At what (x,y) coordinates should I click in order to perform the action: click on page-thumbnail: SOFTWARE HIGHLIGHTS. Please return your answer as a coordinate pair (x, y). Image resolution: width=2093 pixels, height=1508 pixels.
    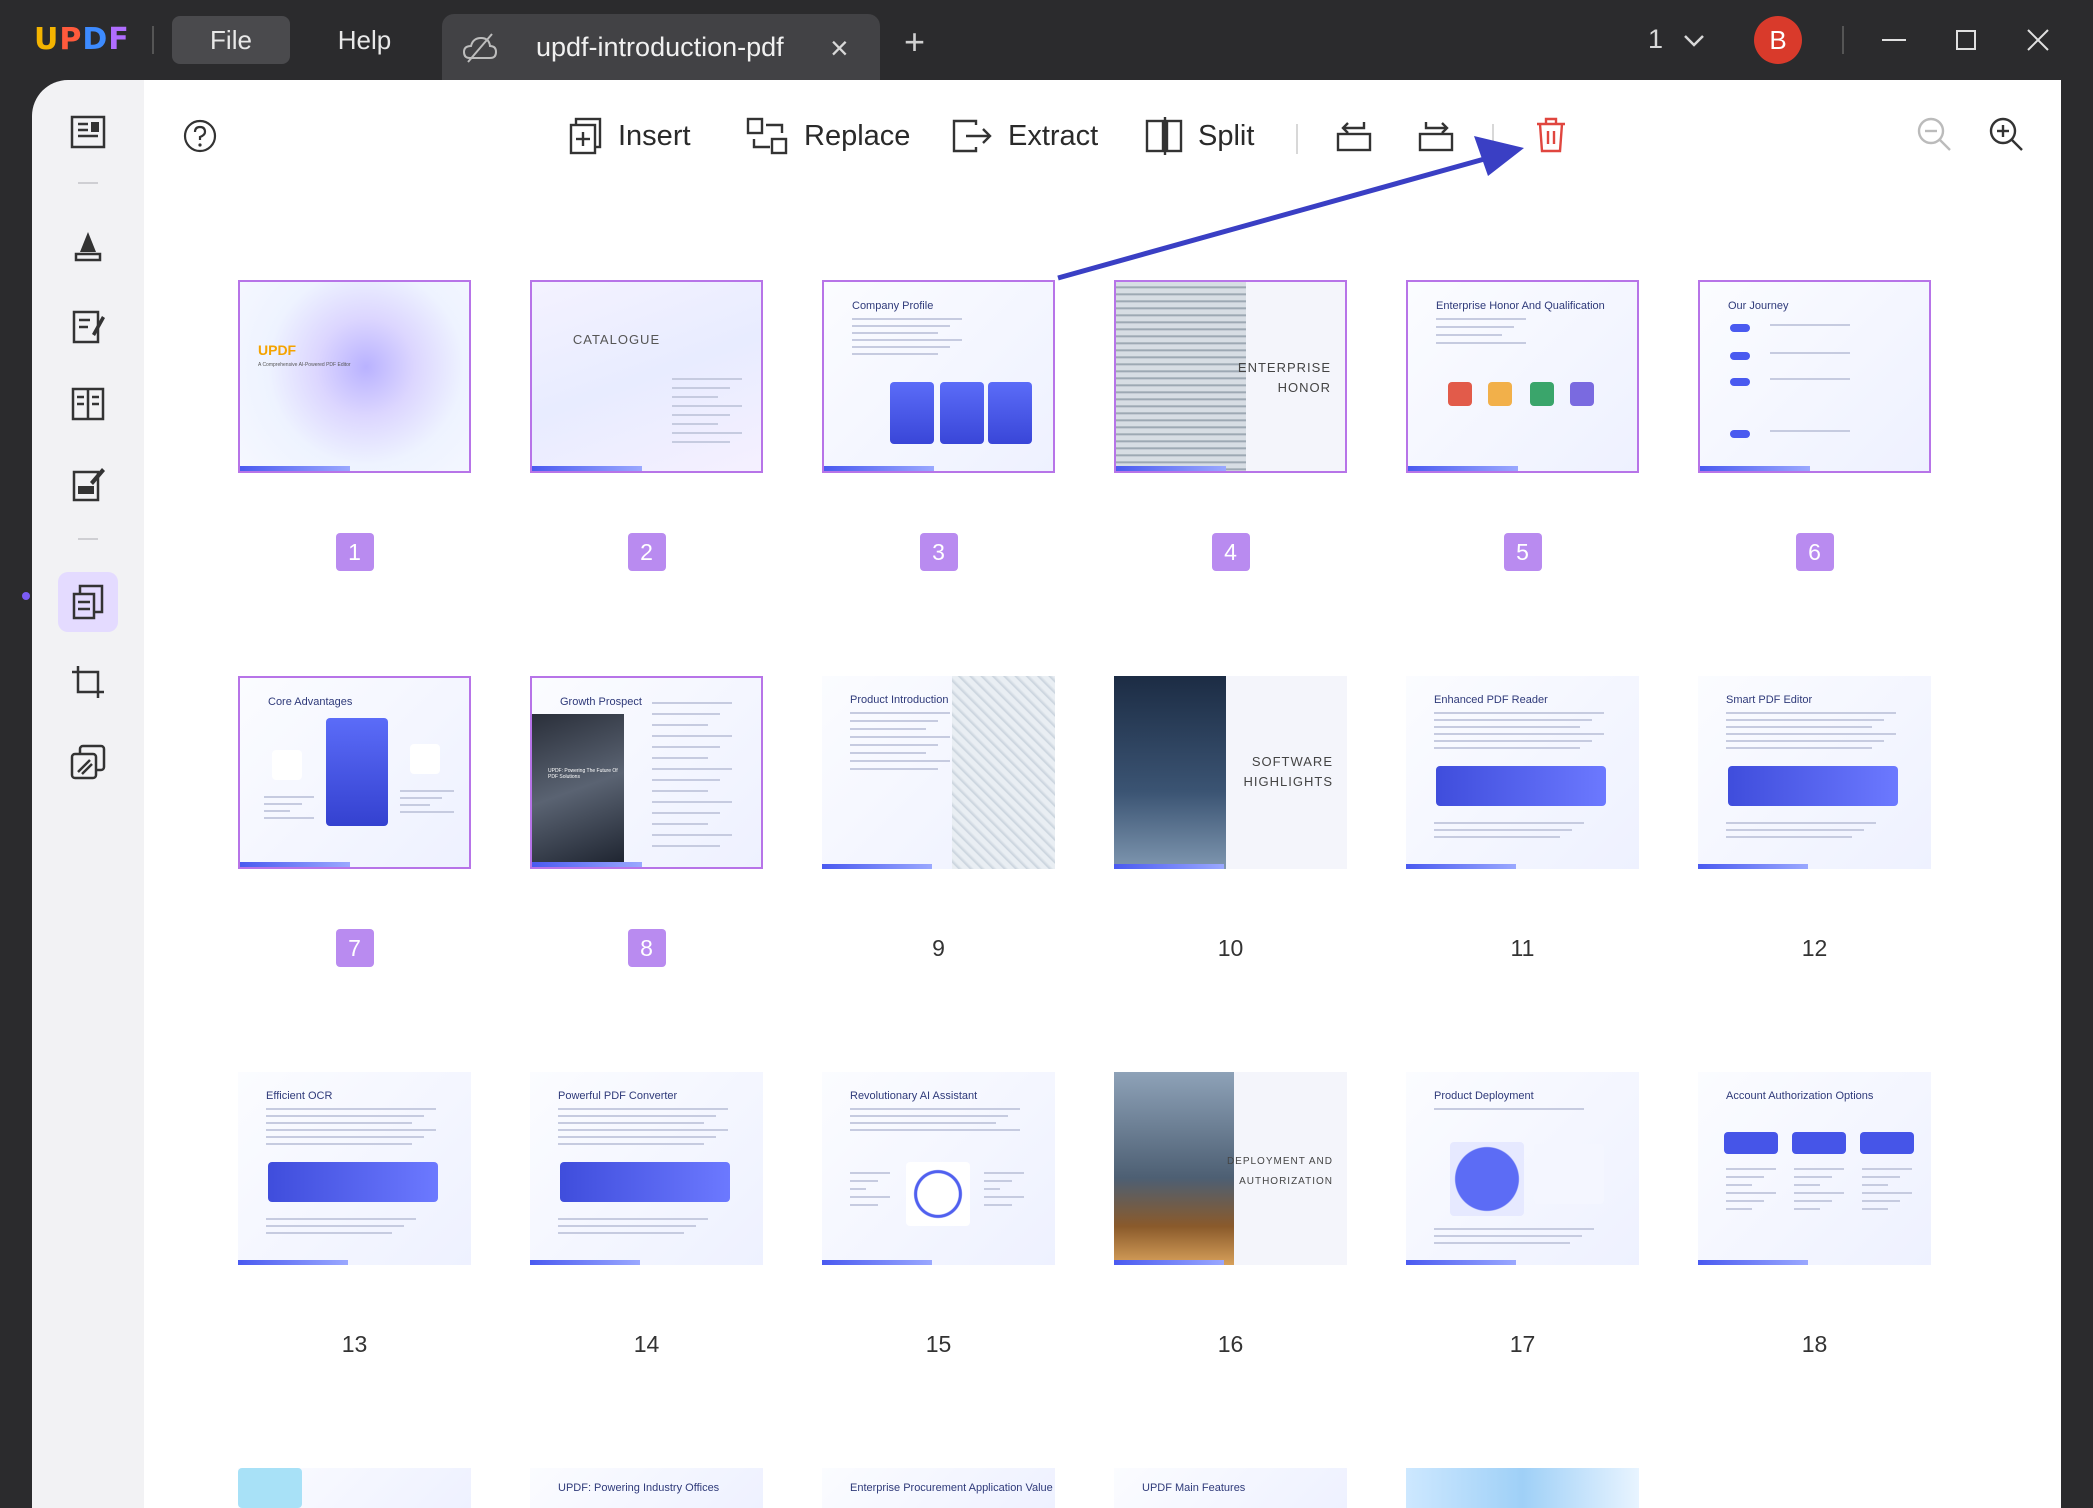
    Looking at the image, I should click on (1230, 772).